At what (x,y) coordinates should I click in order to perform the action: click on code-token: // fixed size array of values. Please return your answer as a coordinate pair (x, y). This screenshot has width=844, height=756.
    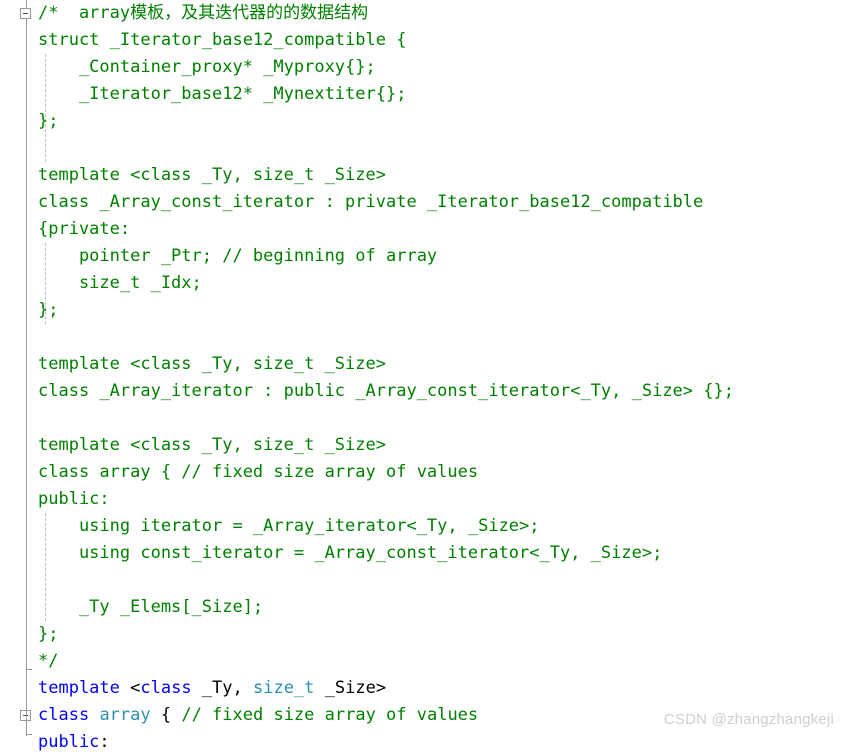
    Looking at the image, I should click on (330, 715).